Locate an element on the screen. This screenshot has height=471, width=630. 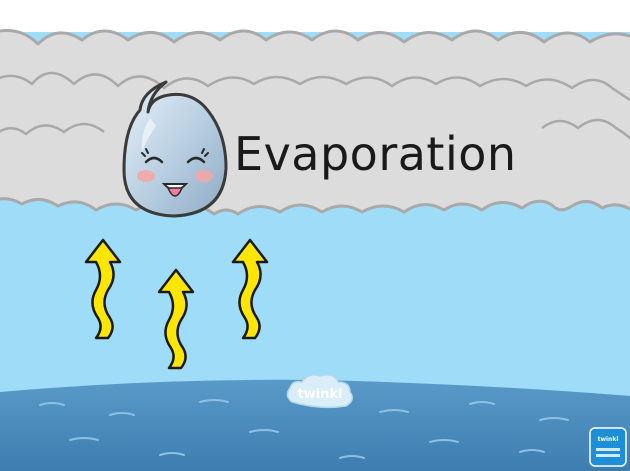
twinkl-logo-text: twinkl is located at coordinates (320, 394).